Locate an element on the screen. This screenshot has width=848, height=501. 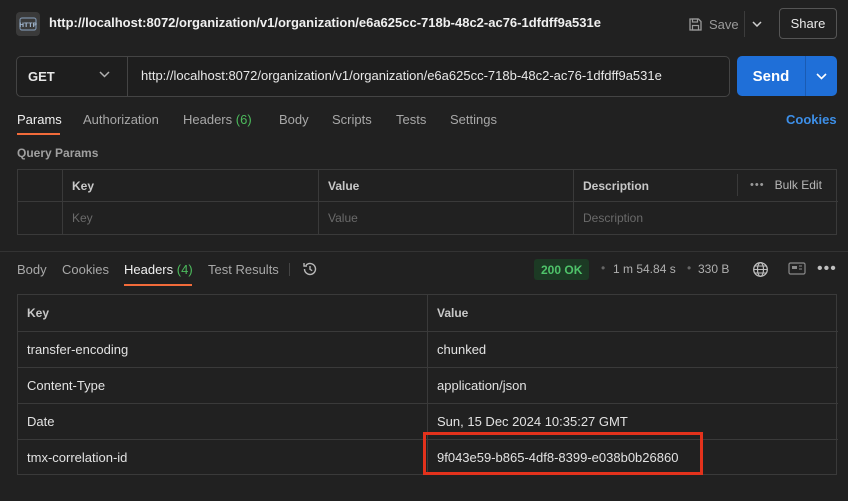
highlight-annotation-box is located at coordinates (563, 453).